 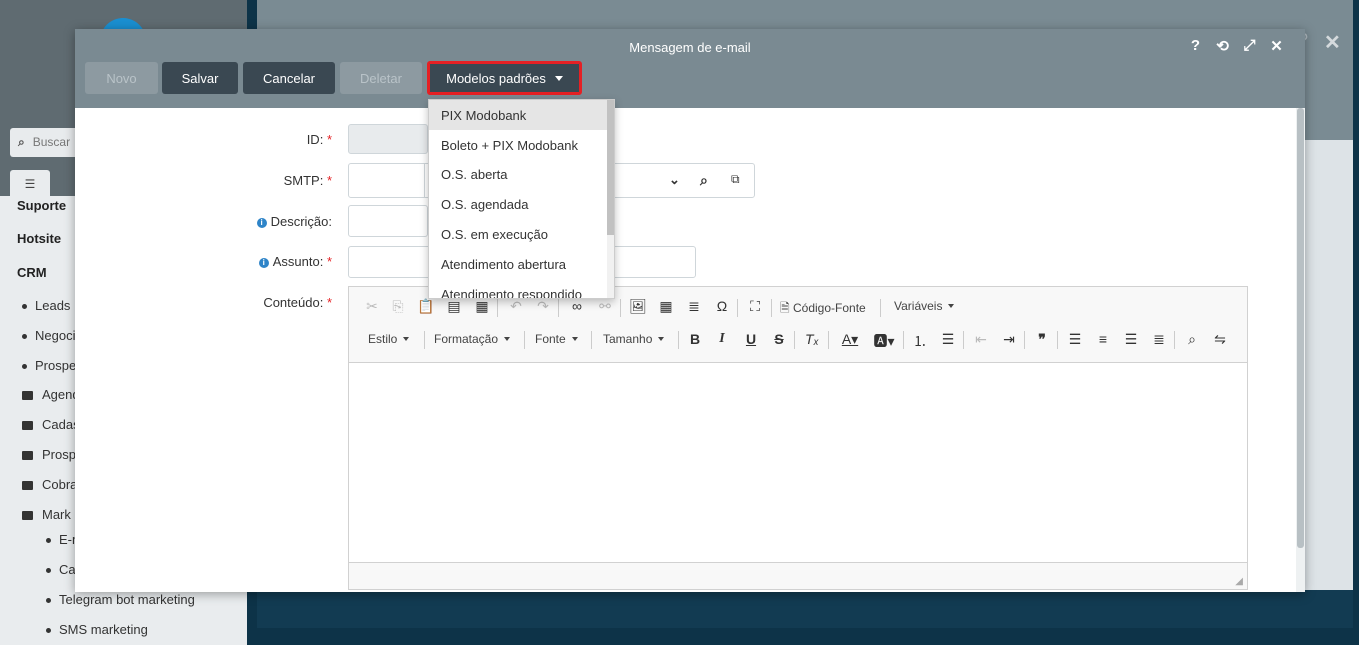 What do you see at coordinates (518, 115) in the screenshot?
I see `dropdown-option: PIX Modobank` at bounding box center [518, 115].